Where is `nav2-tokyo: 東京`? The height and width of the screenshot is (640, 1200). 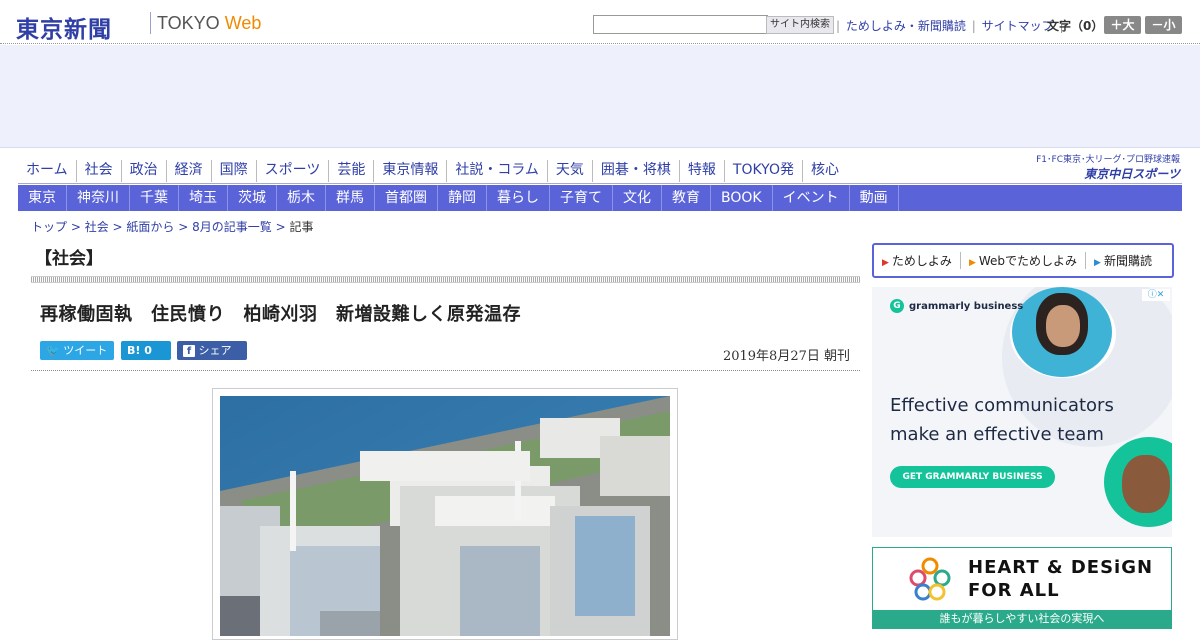 nav2-tokyo: 東京 is located at coordinates (42, 198).